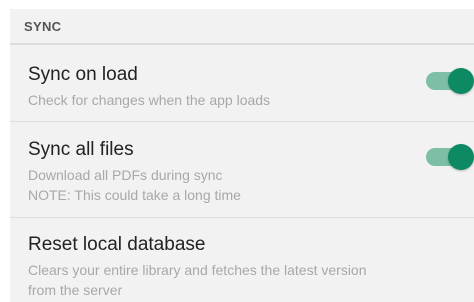 This screenshot has height=302, width=474. What do you see at coordinates (75, 290) in the screenshot?
I see `pref-summary-line: from the server` at bounding box center [75, 290].